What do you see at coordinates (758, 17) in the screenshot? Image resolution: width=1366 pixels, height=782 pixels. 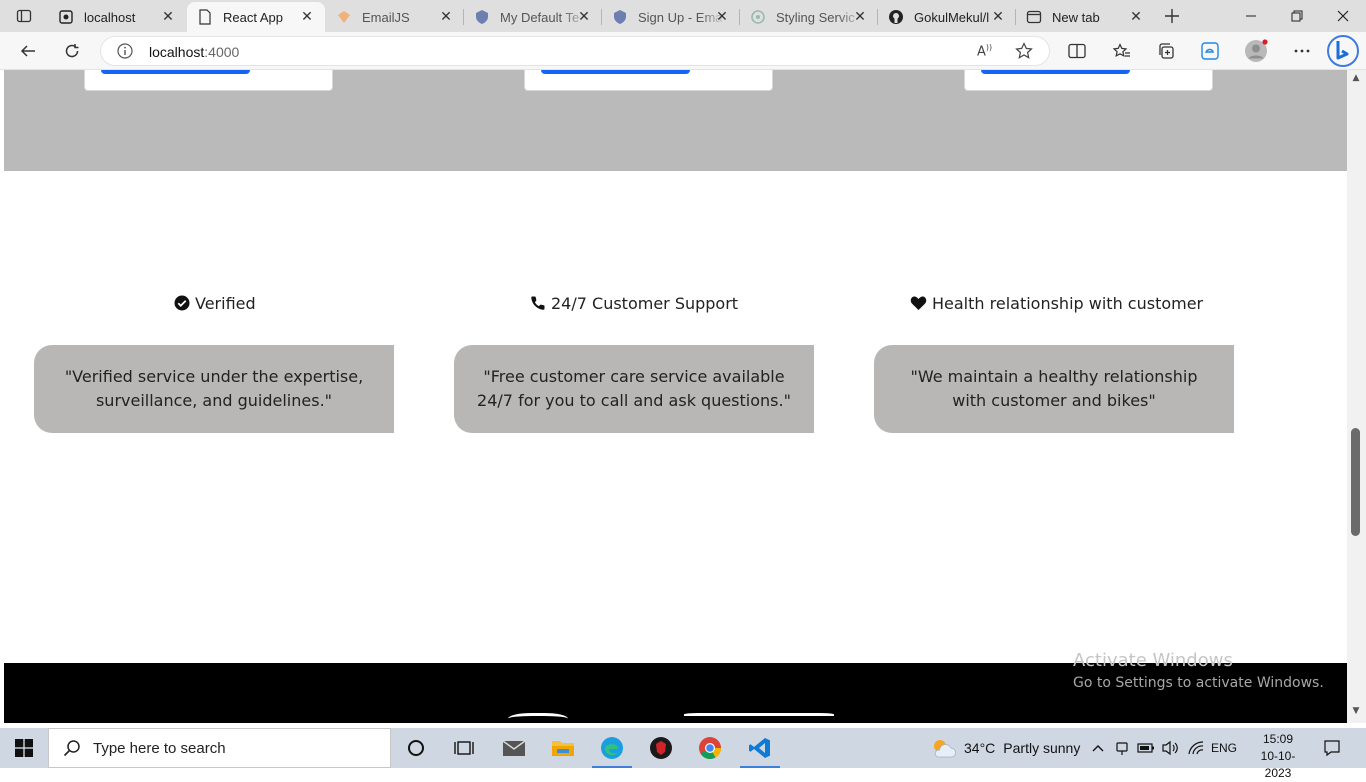 I see `chatgpt-icon` at bounding box center [758, 17].